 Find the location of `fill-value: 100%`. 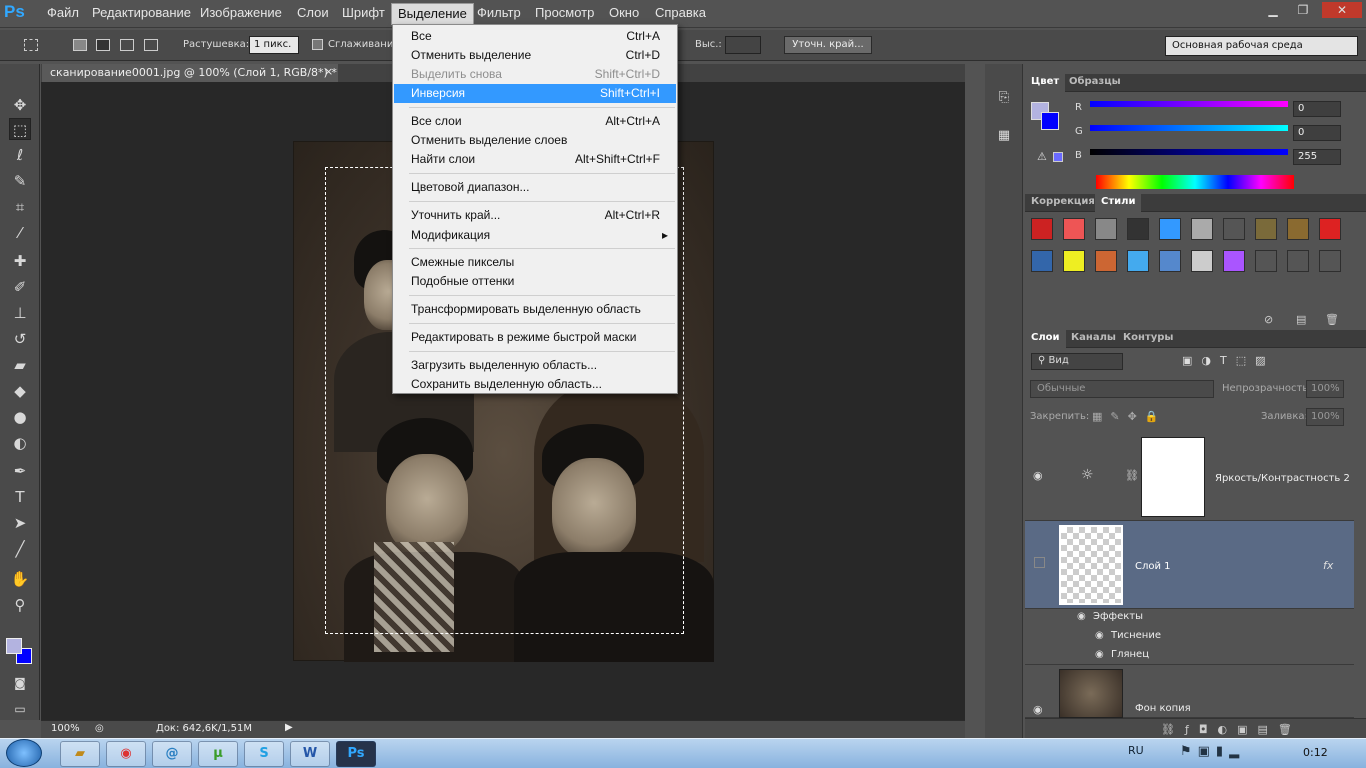

fill-value: 100% is located at coordinates (1325, 417).